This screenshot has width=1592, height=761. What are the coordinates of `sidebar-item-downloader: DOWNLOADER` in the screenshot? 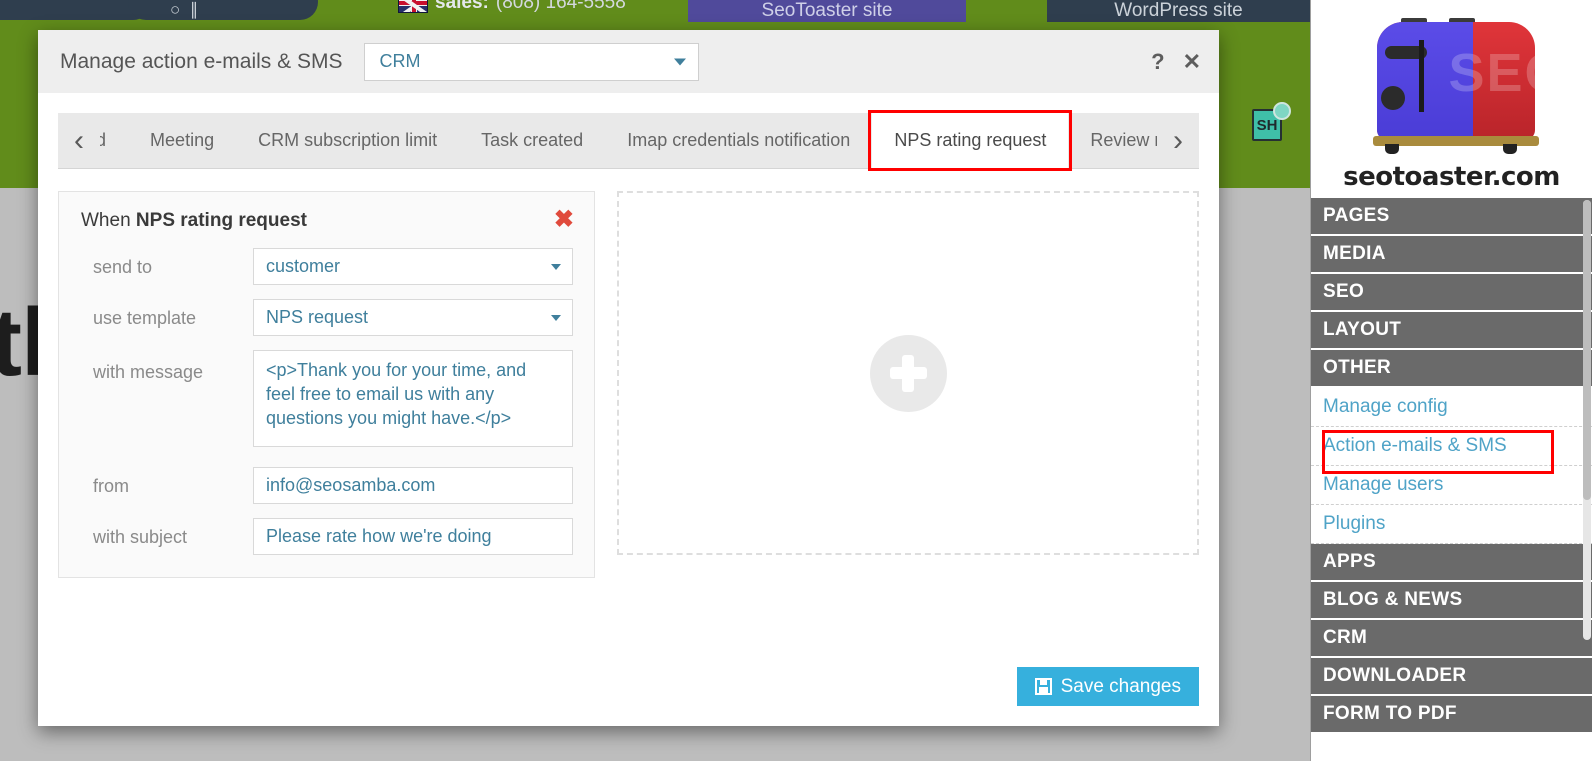 It's located at (1451, 677).